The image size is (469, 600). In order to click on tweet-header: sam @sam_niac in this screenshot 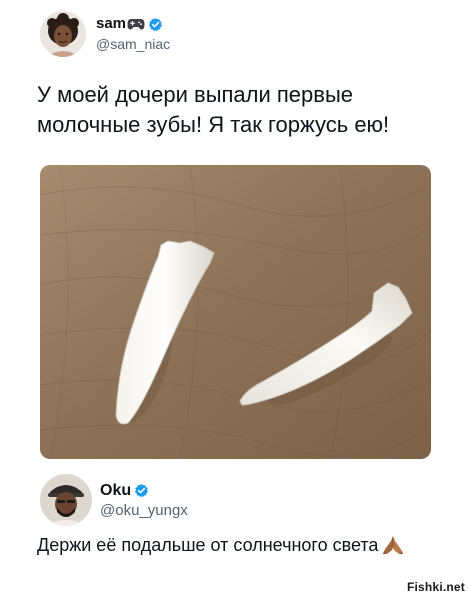, I will do `click(105, 34)`.